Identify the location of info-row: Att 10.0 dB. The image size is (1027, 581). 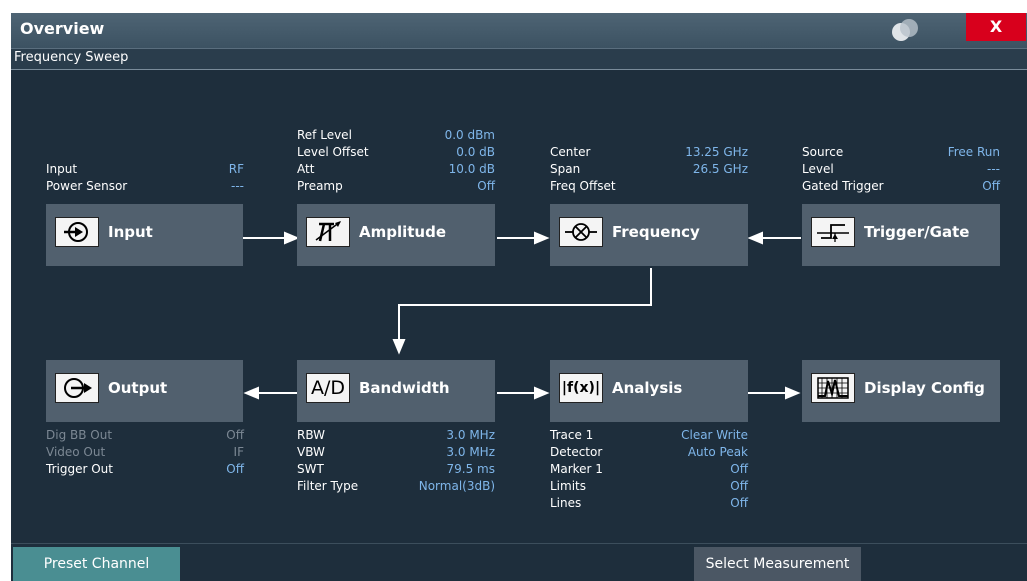
(396, 169).